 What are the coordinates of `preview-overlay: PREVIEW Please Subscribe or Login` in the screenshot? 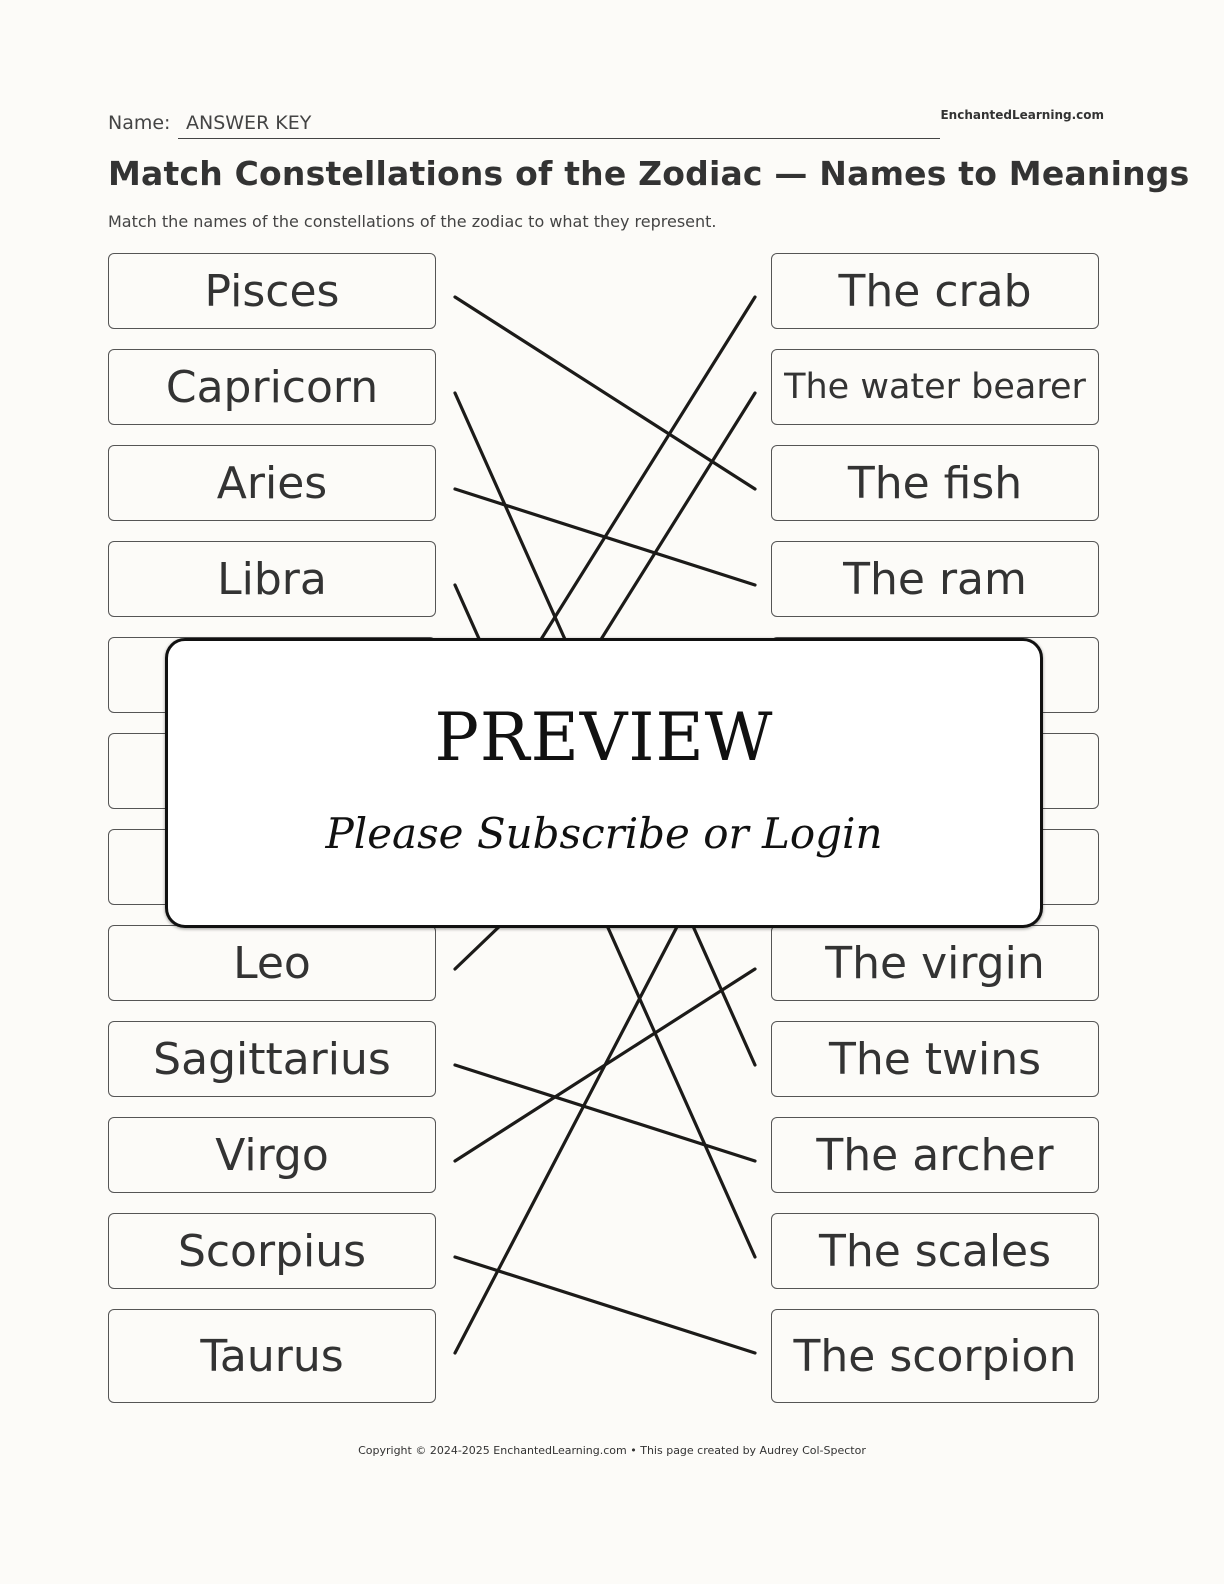 It's located at (604, 783).